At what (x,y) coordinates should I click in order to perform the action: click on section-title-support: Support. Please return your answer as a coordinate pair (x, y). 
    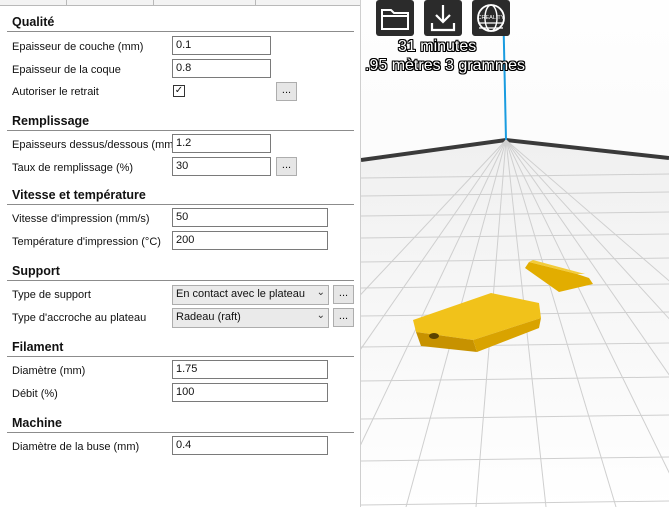
    Looking at the image, I should click on (36, 271).